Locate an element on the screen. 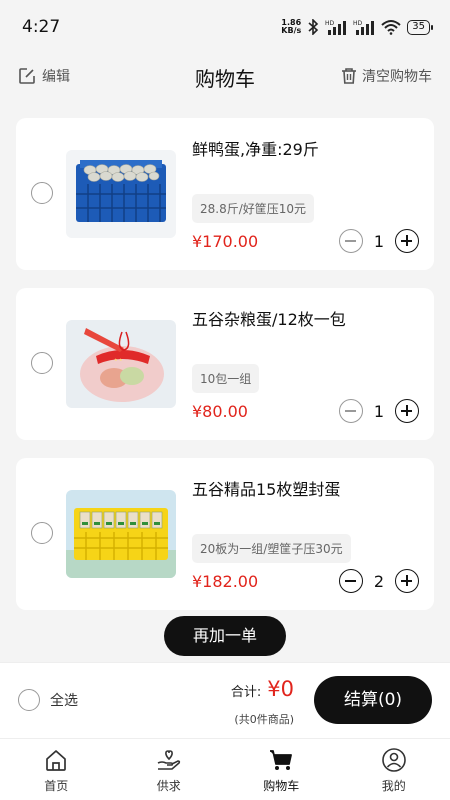  hand-heart-icon is located at coordinates (168, 760).